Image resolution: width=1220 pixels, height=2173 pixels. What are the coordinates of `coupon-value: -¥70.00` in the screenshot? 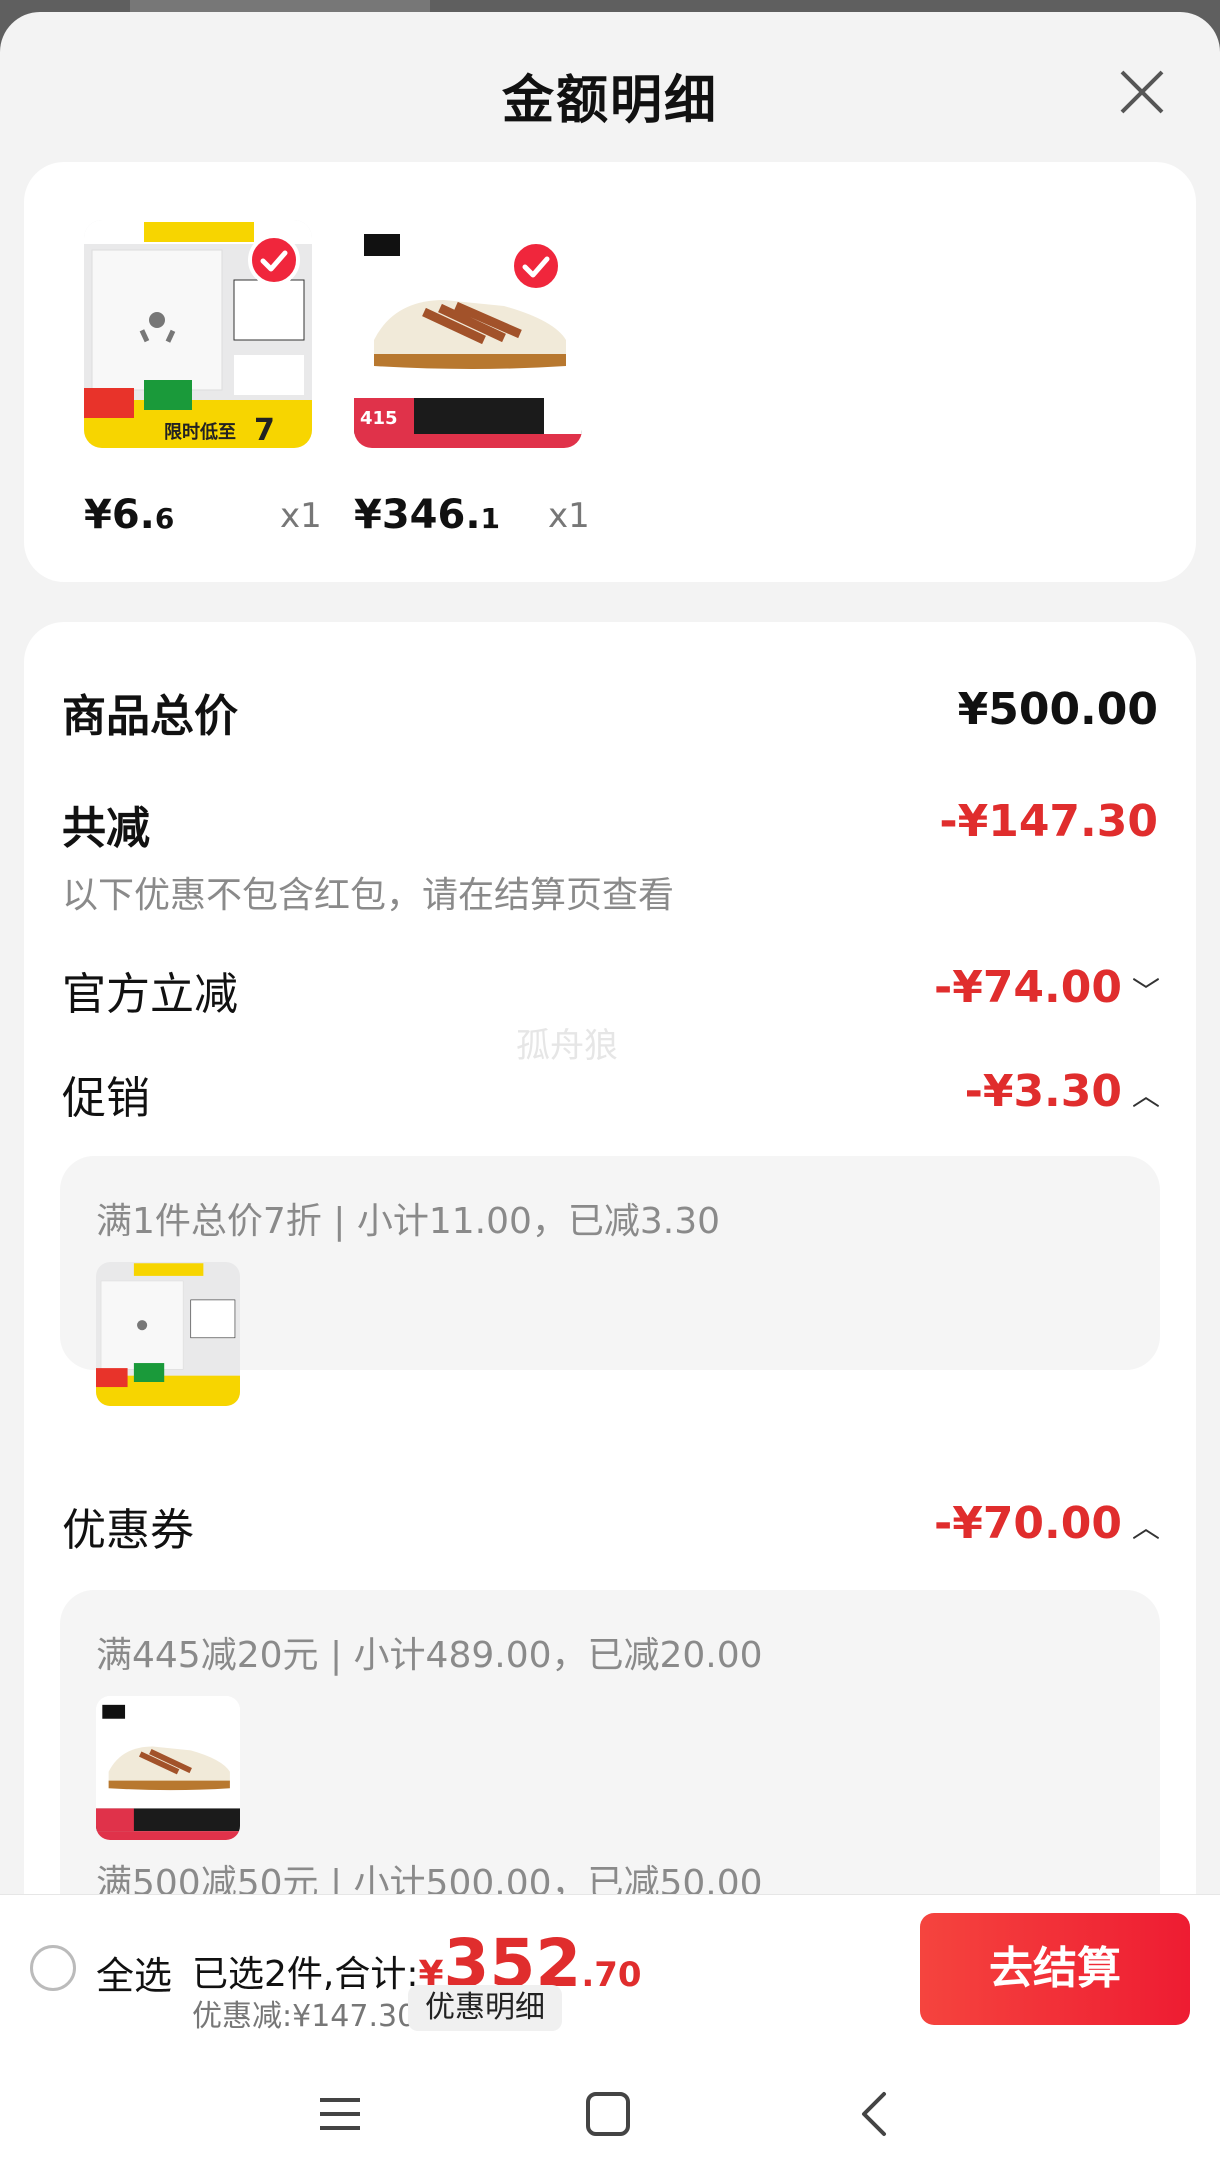 It's located at (1027, 1523).